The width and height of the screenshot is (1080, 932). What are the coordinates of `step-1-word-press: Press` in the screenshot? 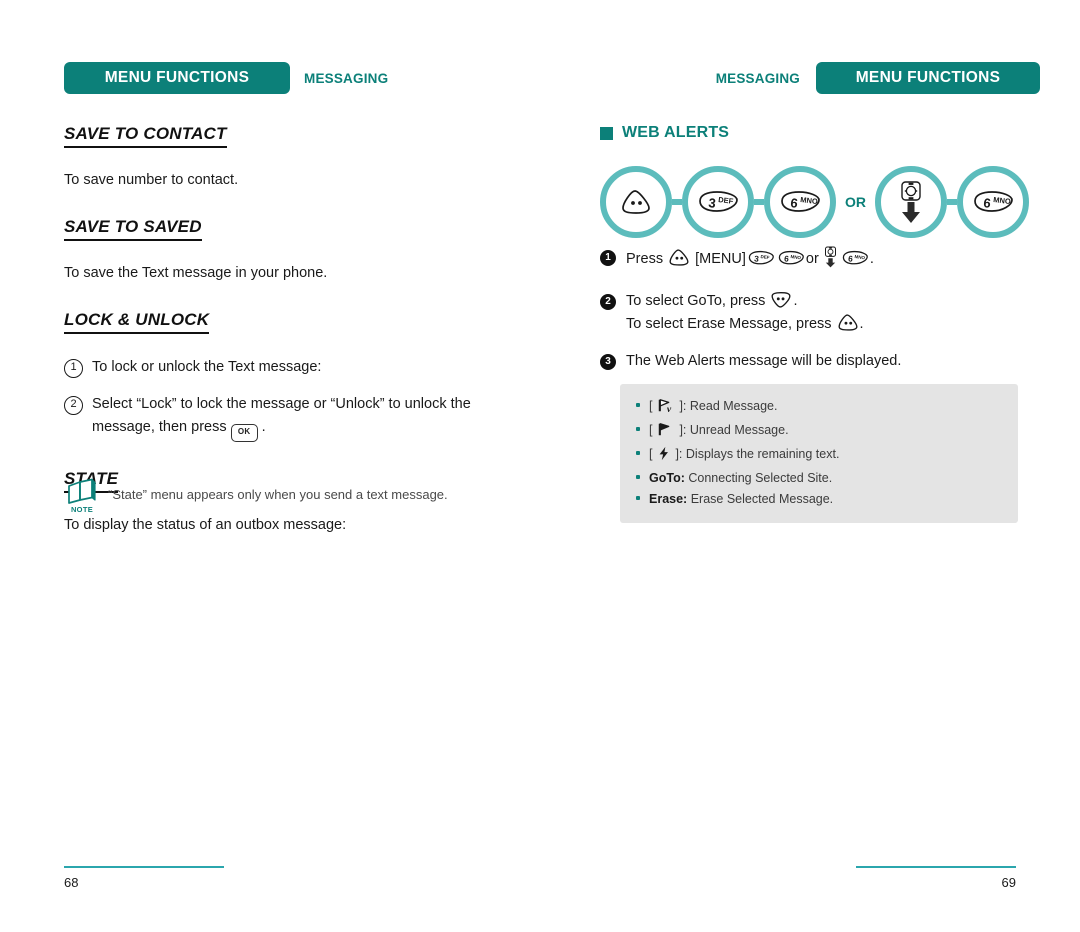 It's located at (645, 259).